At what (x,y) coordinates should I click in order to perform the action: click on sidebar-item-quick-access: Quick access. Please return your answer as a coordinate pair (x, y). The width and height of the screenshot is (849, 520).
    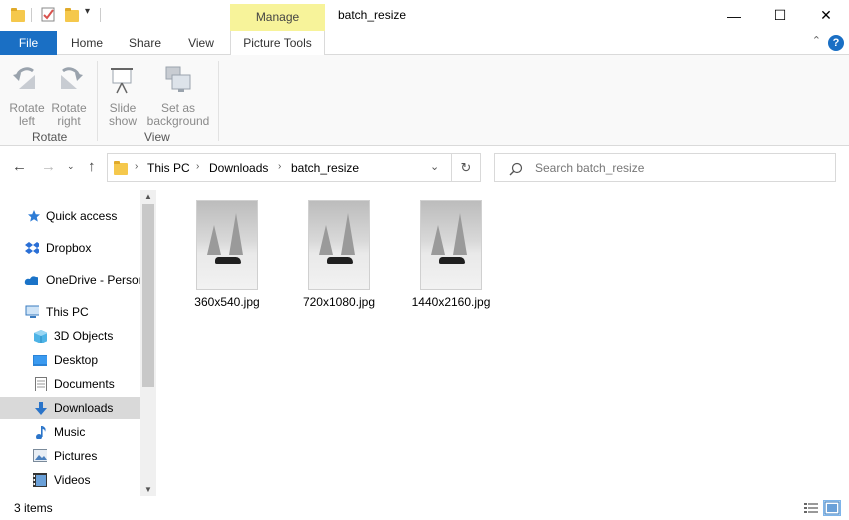
    Looking at the image, I should click on (70, 216).